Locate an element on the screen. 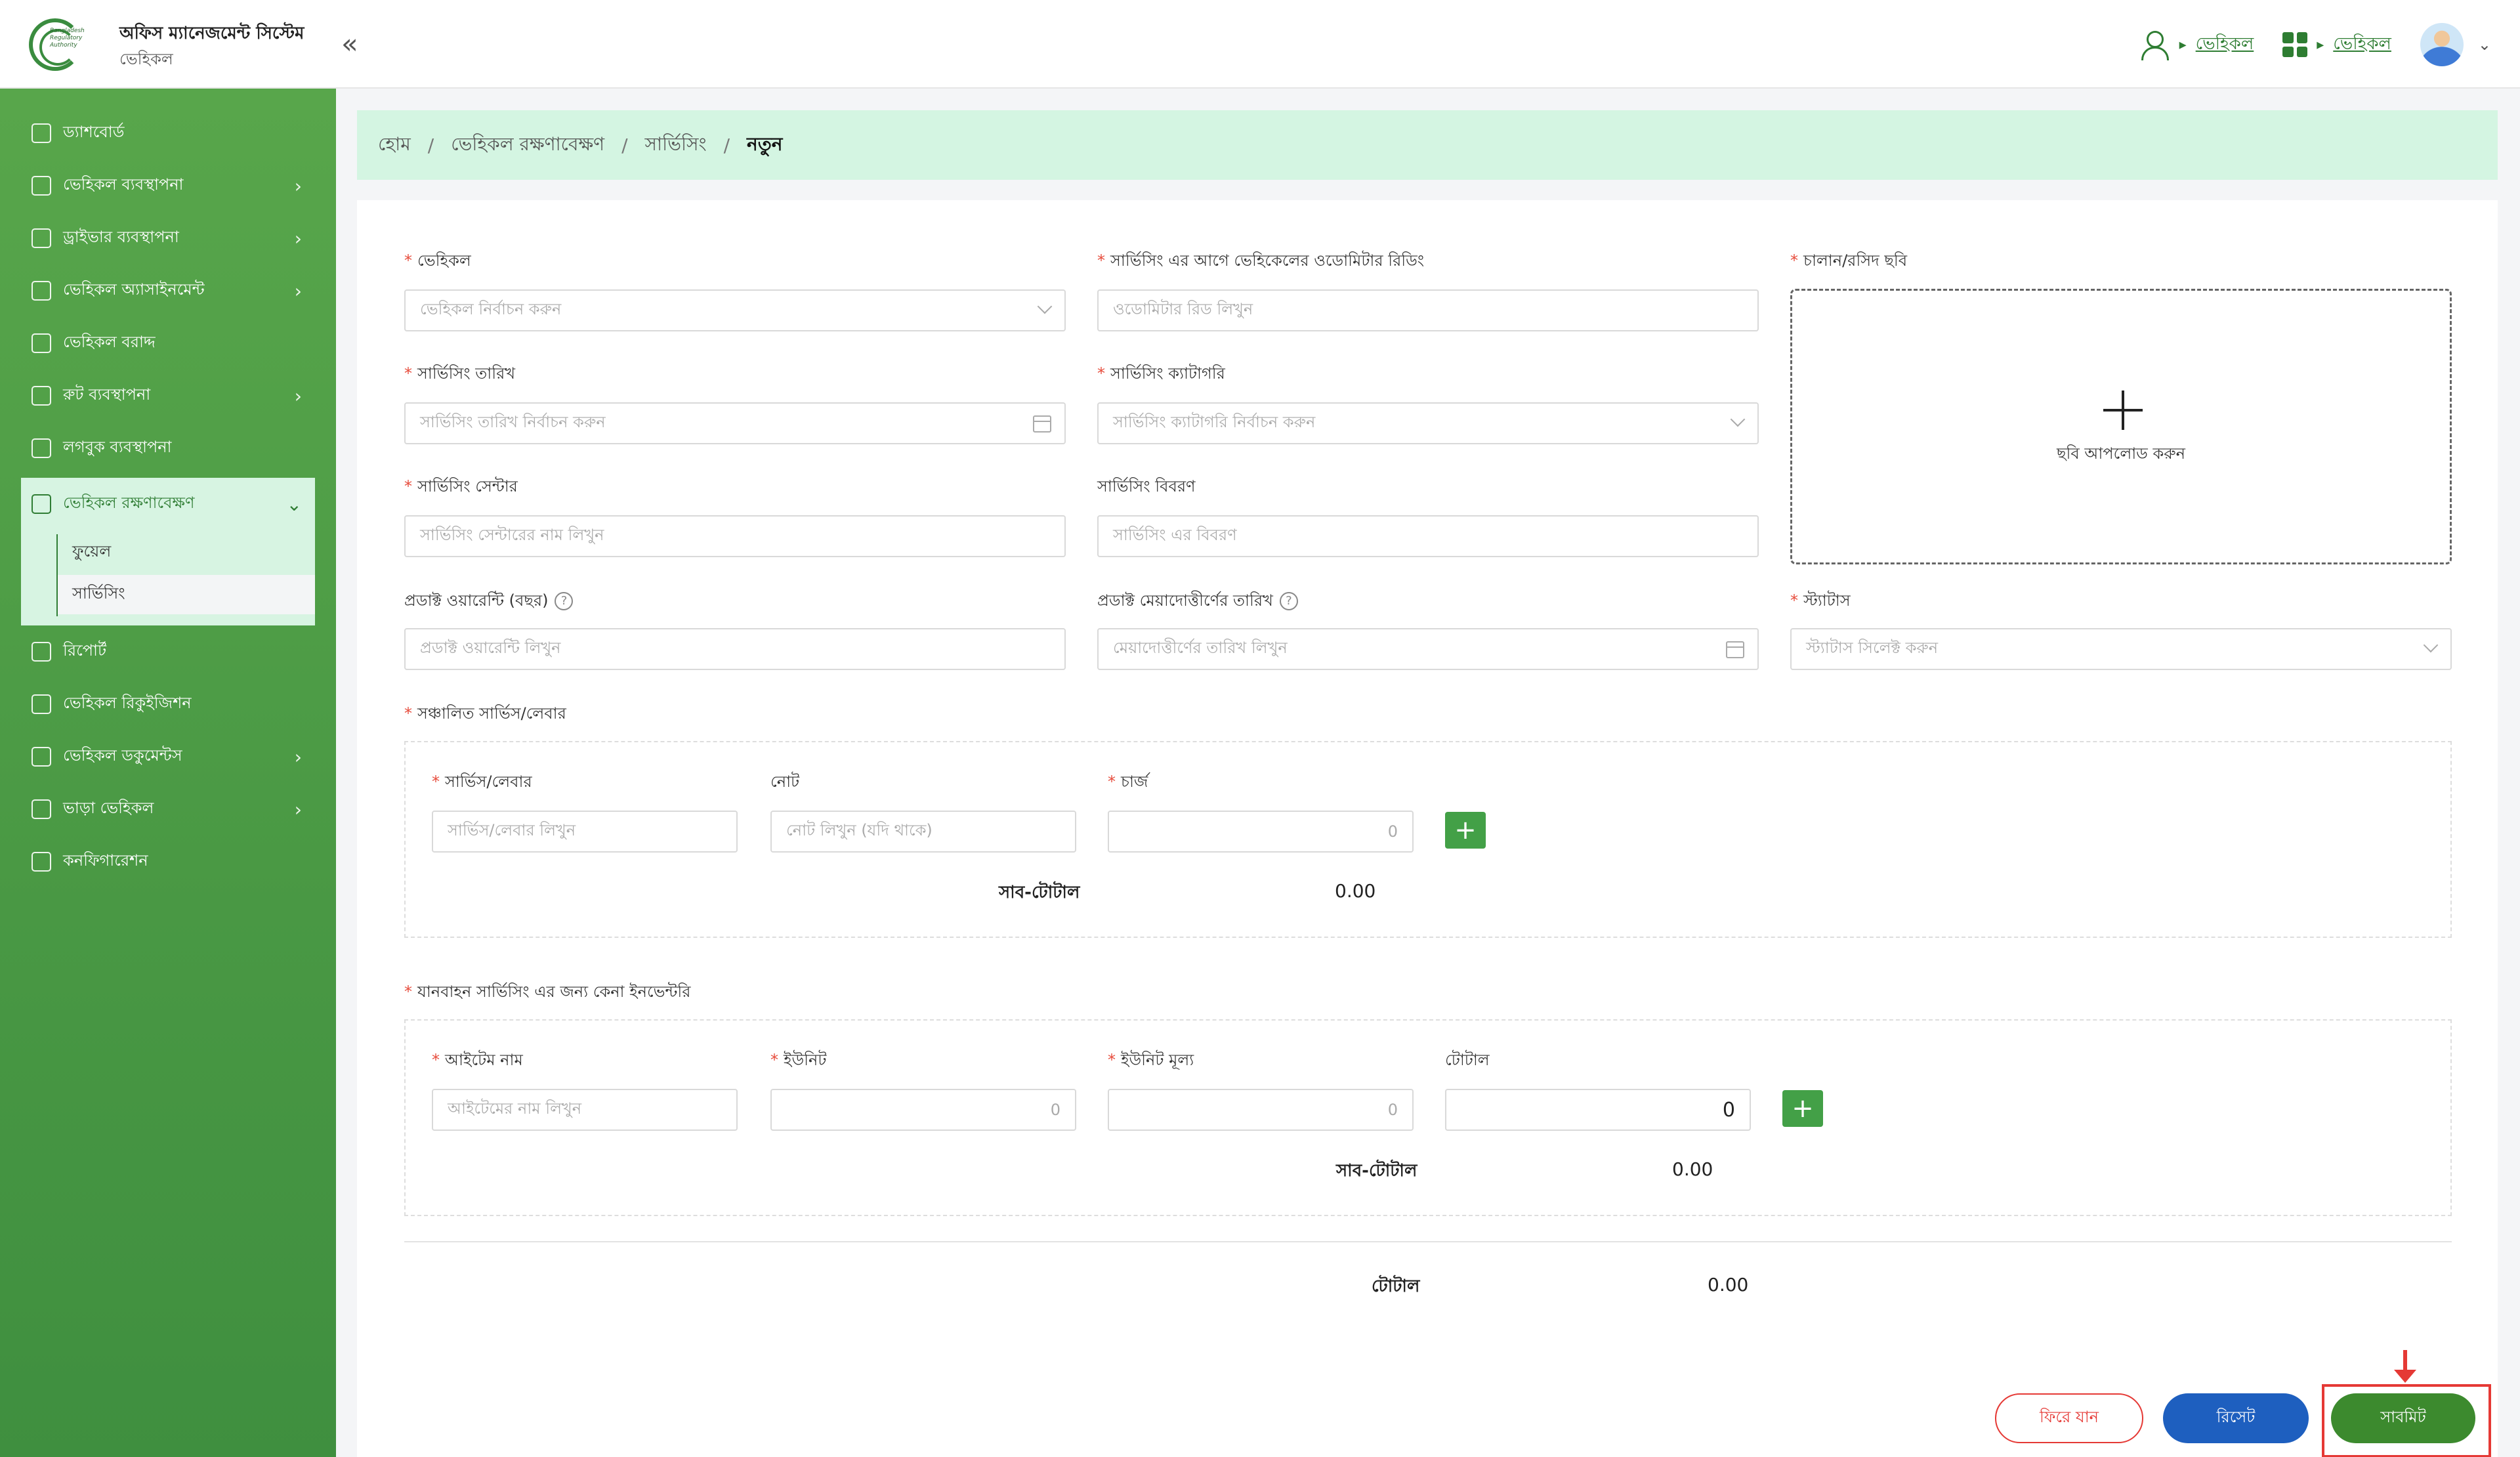  app-subtitle: ভেহিকল is located at coordinates (146, 59).